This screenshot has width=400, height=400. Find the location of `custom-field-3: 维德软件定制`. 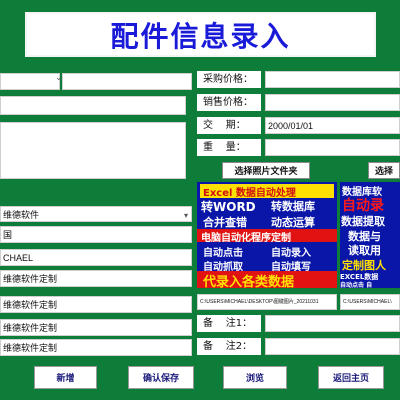

custom-field-3: 维德软件定制 is located at coordinates (96, 327).